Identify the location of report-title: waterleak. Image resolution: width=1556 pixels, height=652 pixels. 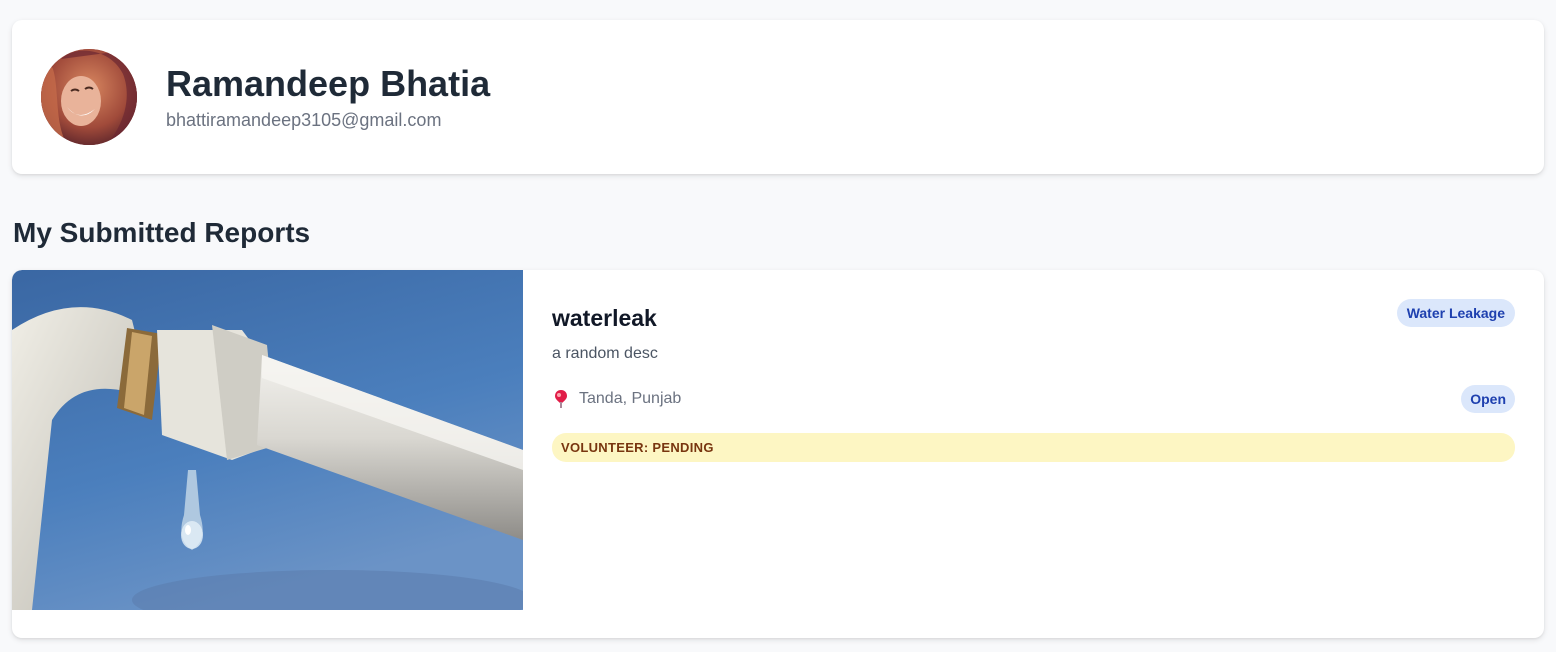
(604, 318).